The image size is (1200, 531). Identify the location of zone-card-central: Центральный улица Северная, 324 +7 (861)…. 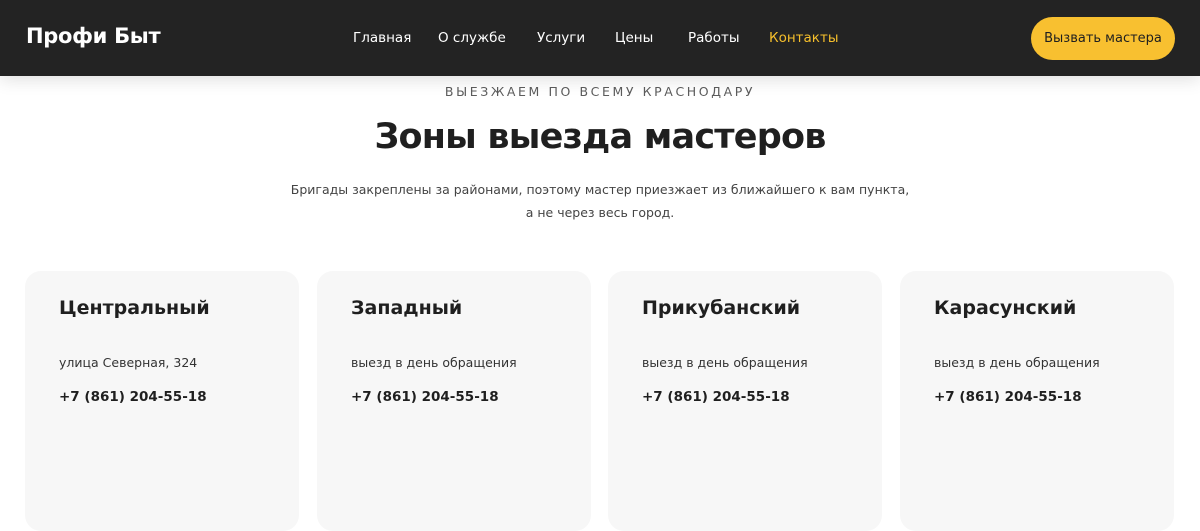
(162, 401).